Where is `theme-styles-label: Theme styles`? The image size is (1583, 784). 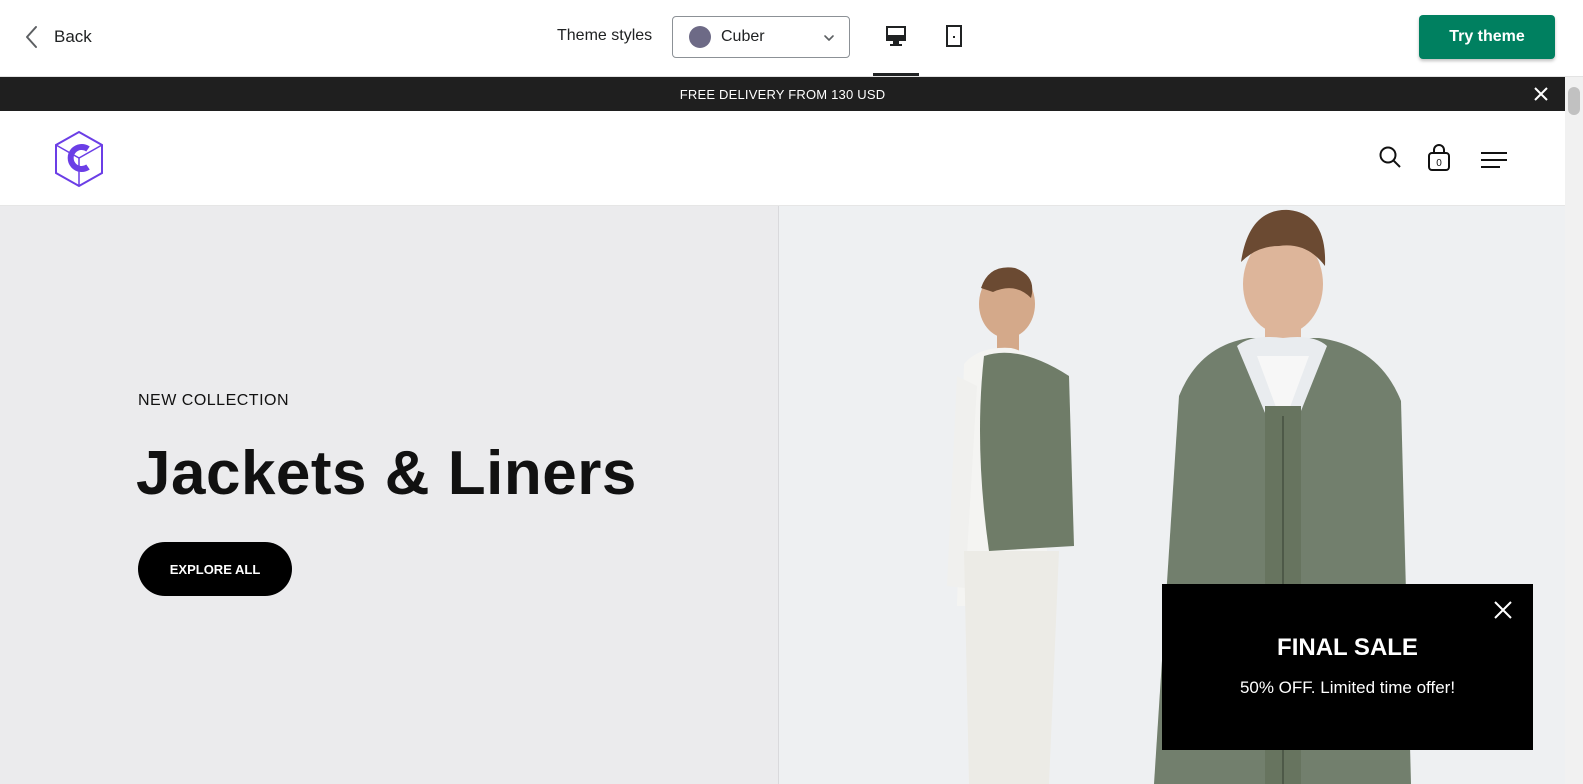 theme-styles-label: Theme styles is located at coordinates (605, 35).